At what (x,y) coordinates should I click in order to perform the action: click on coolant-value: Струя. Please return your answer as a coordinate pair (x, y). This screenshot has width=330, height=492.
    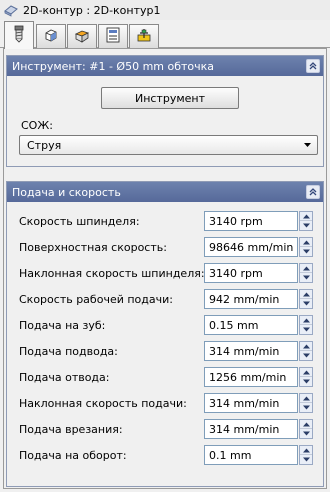
    Looking at the image, I should click on (44, 145).